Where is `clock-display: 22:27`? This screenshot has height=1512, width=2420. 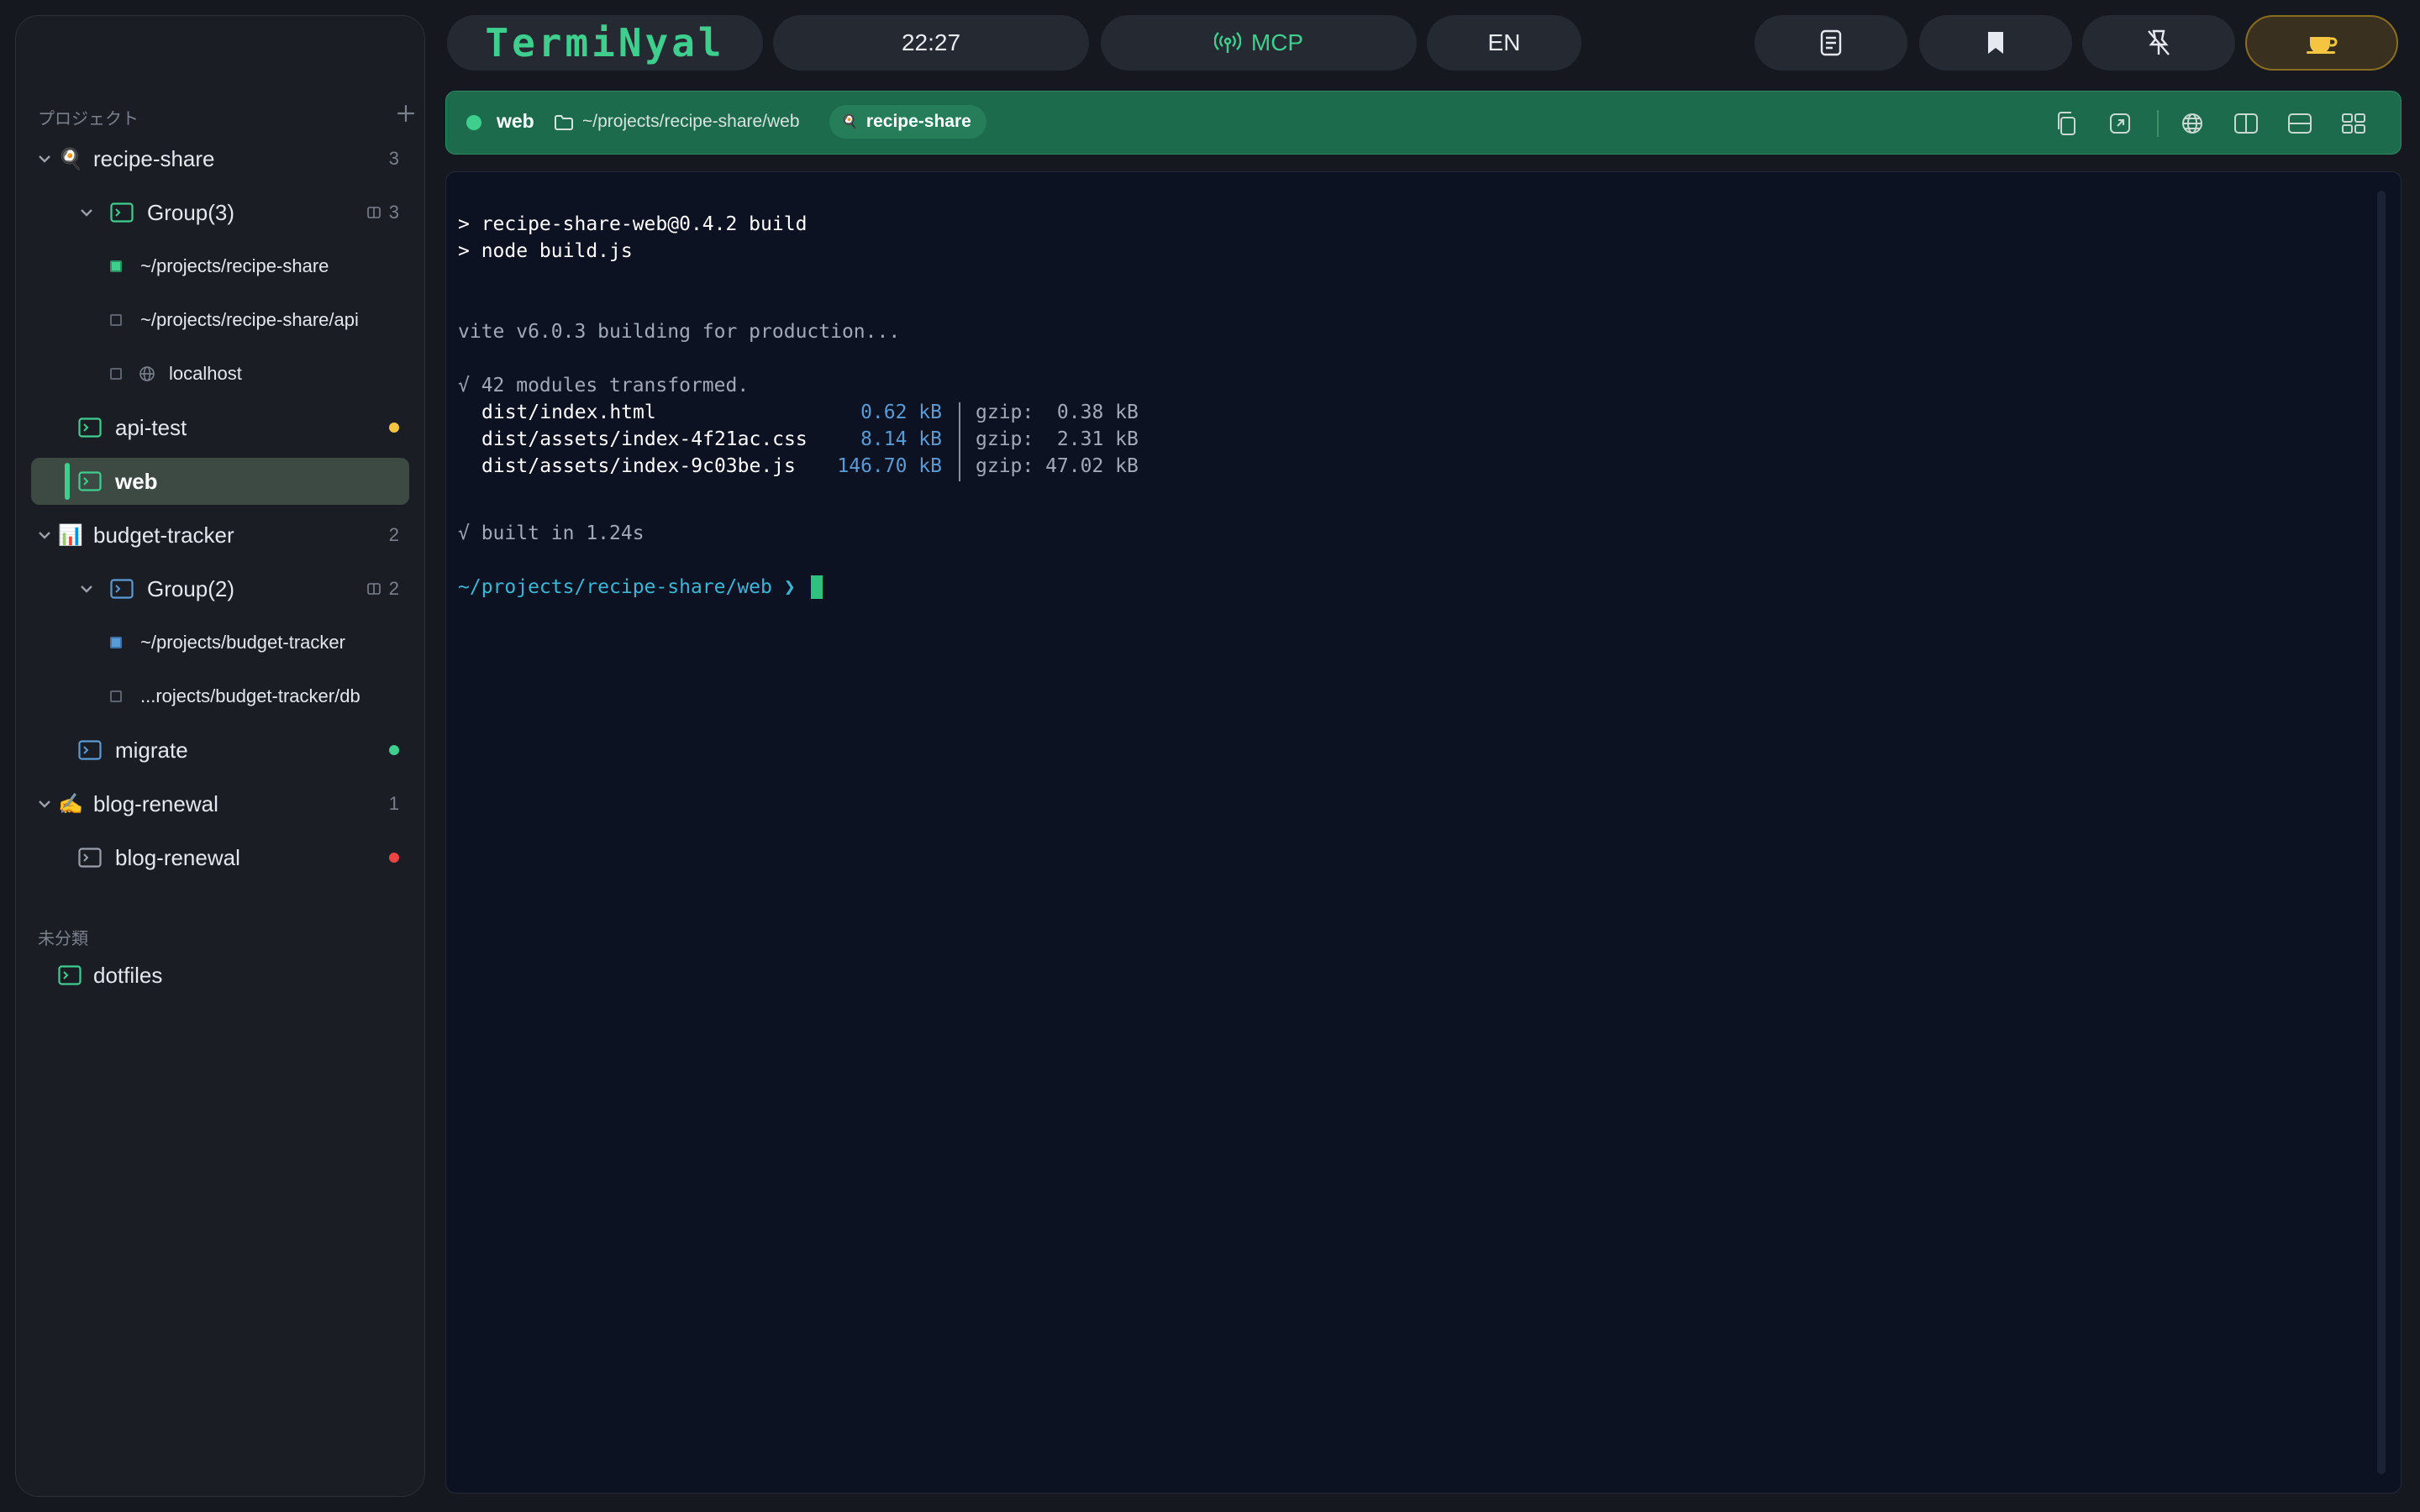 clock-display: 22:27 is located at coordinates (931, 43).